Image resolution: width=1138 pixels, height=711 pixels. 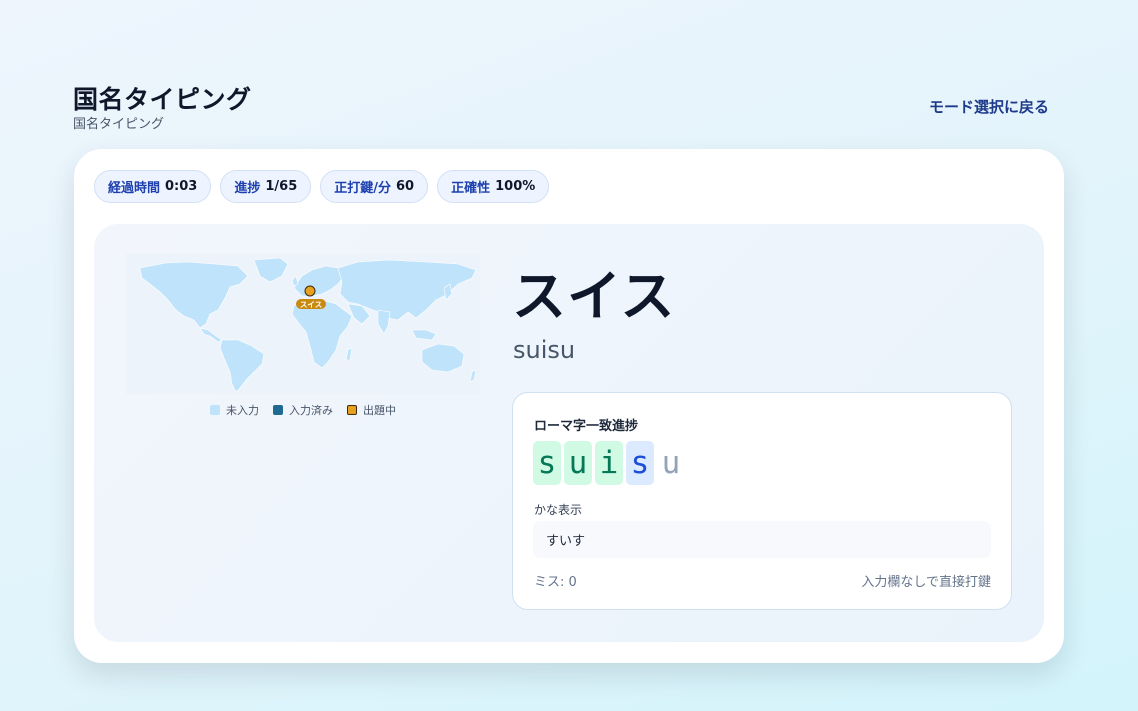 I want to click on progress-title: ローマ字一致進捗, so click(x=586, y=426).